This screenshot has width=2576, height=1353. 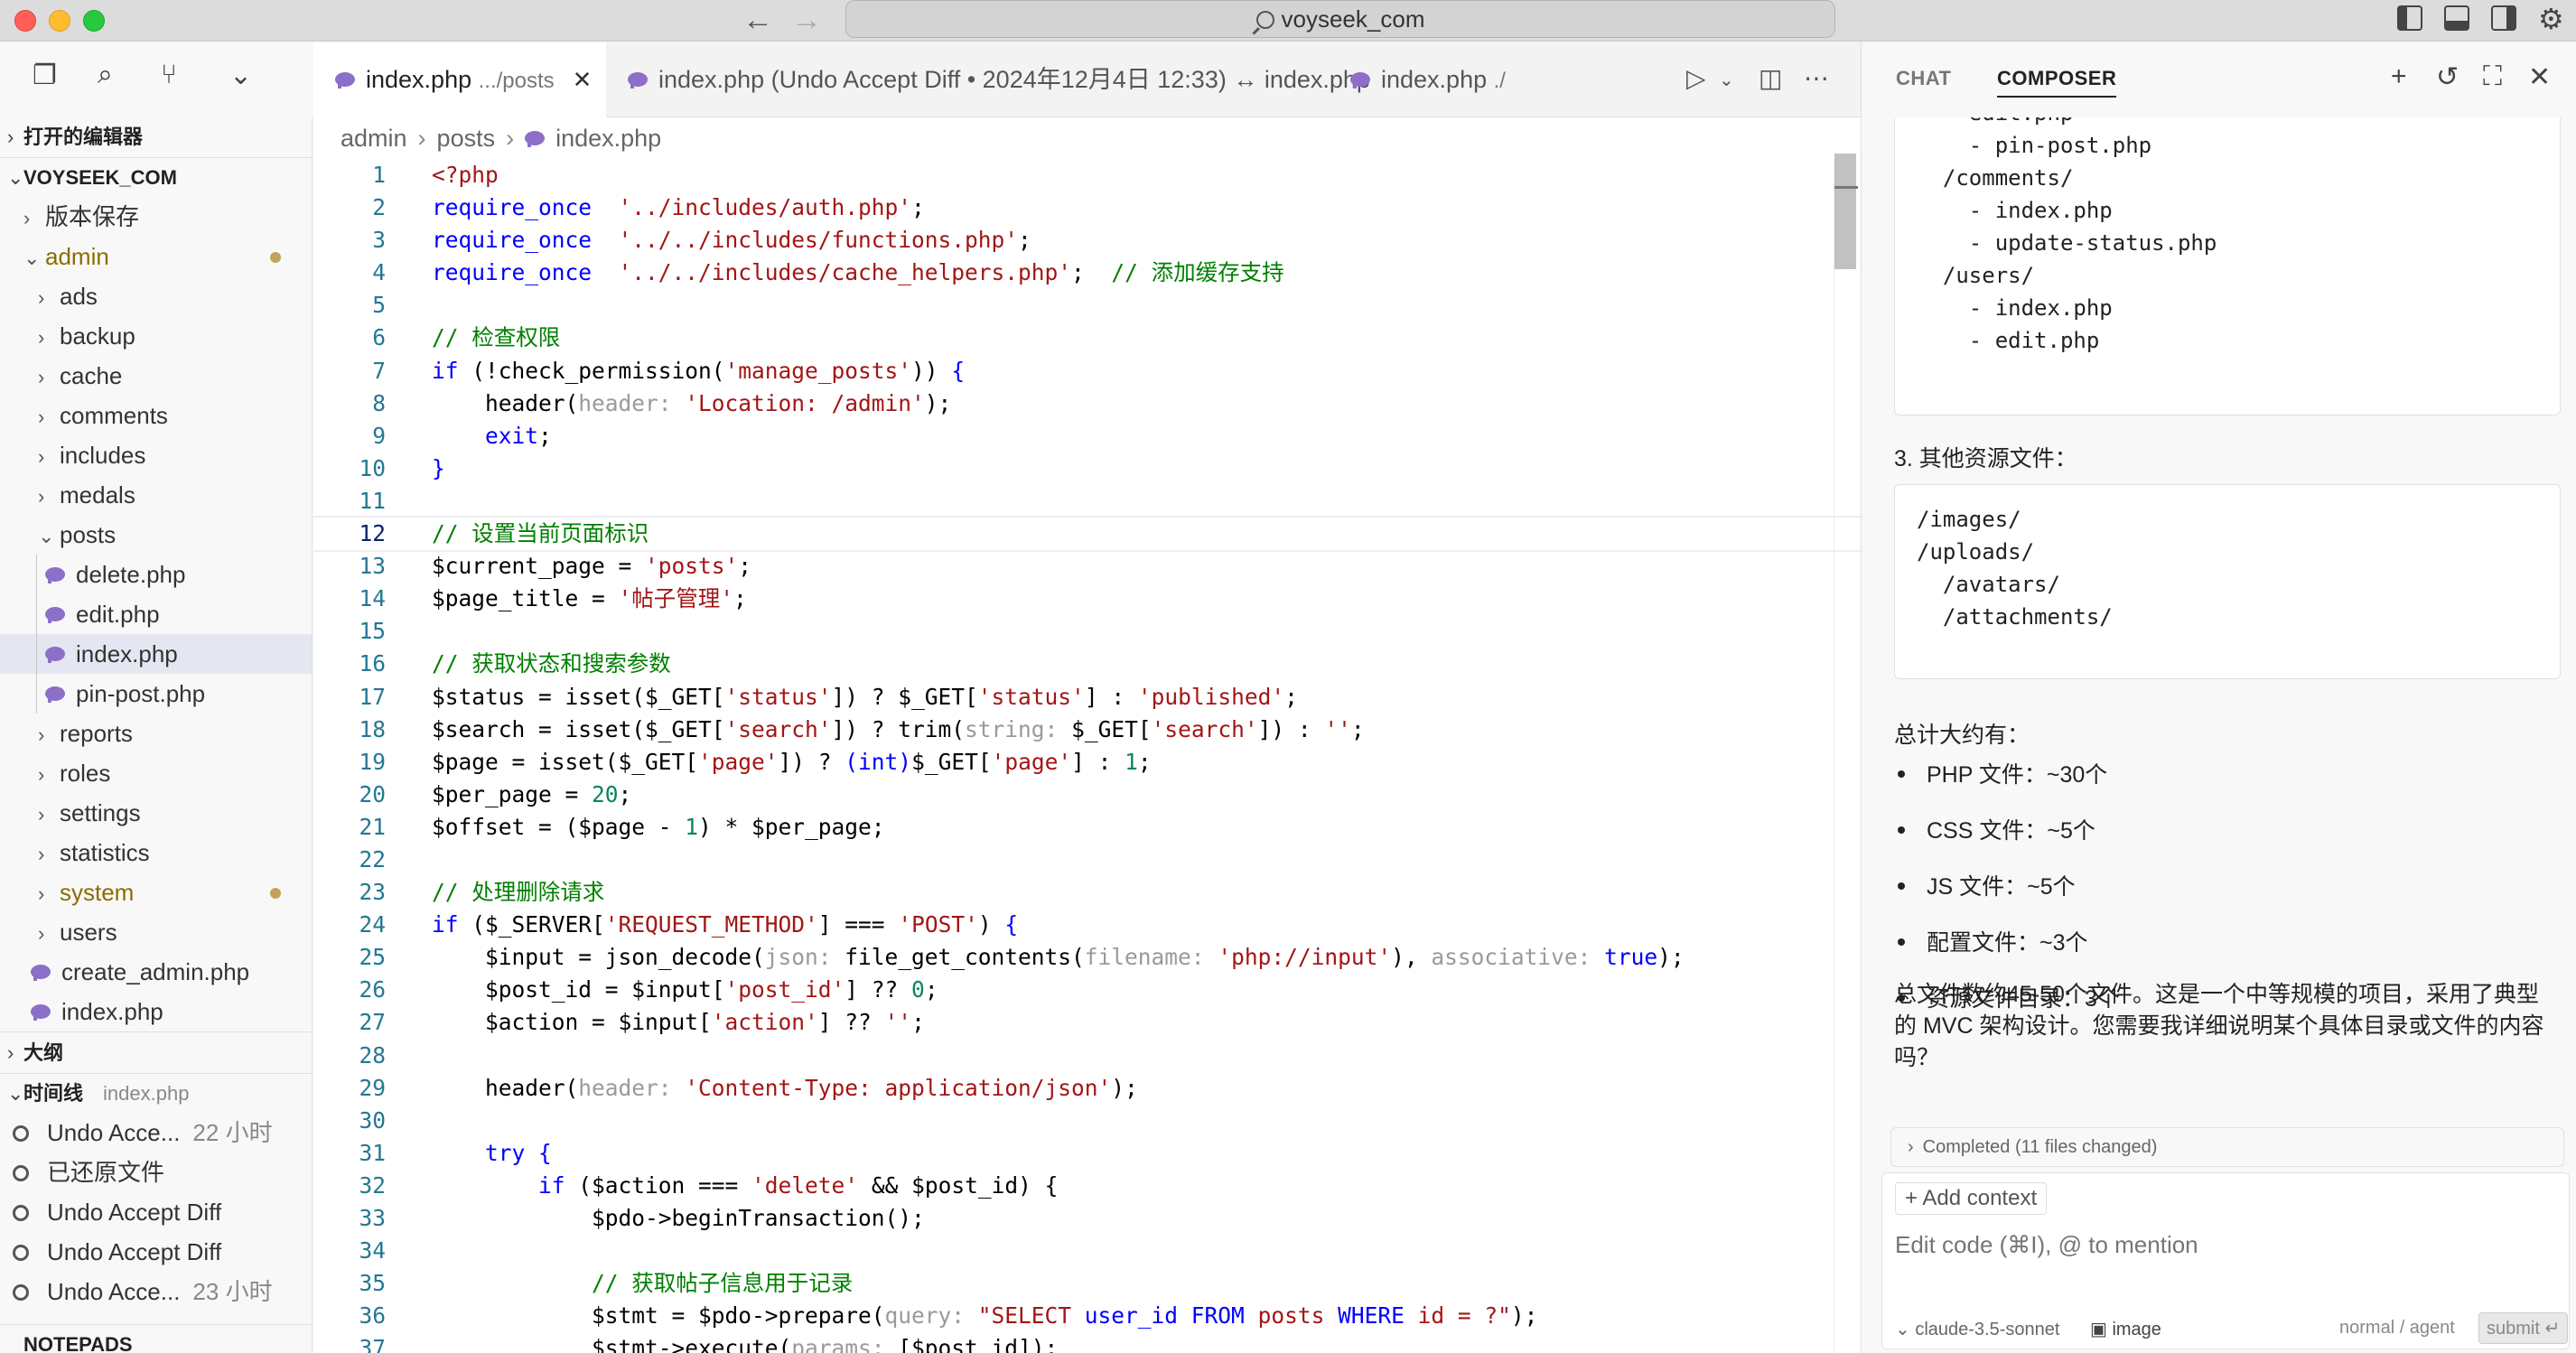 I want to click on code-token: 'Location: /admin', so click(x=805, y=402).